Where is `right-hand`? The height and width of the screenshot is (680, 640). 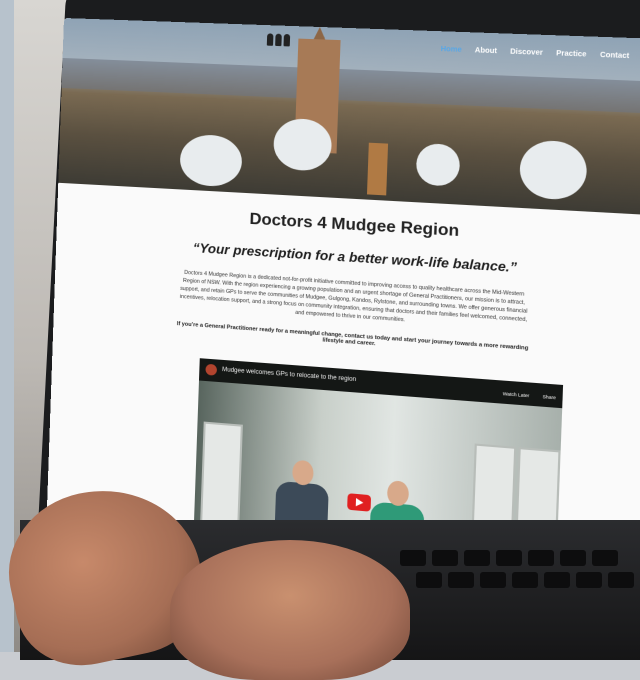 right-hand is located at coordinates (290, 610).